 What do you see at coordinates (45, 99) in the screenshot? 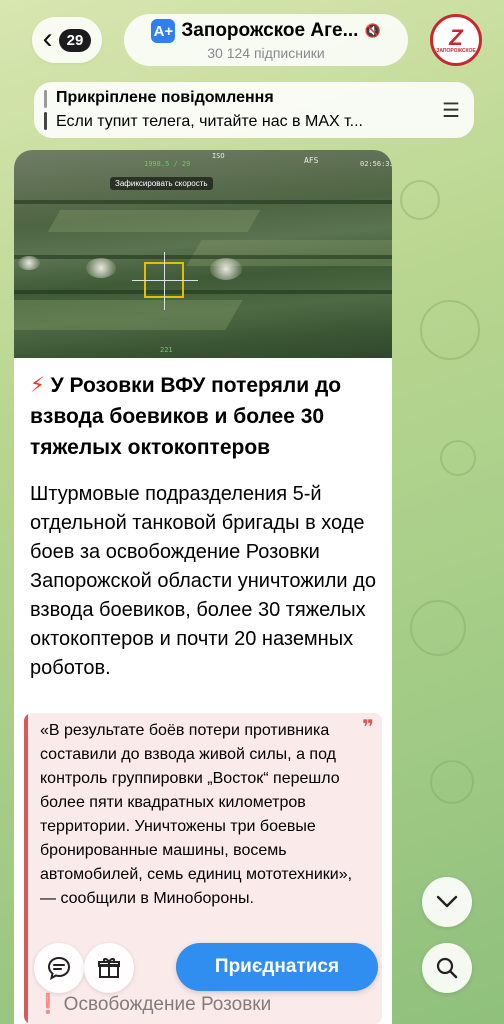
I see `pinned-indicator` at bounding box center [45, 99].